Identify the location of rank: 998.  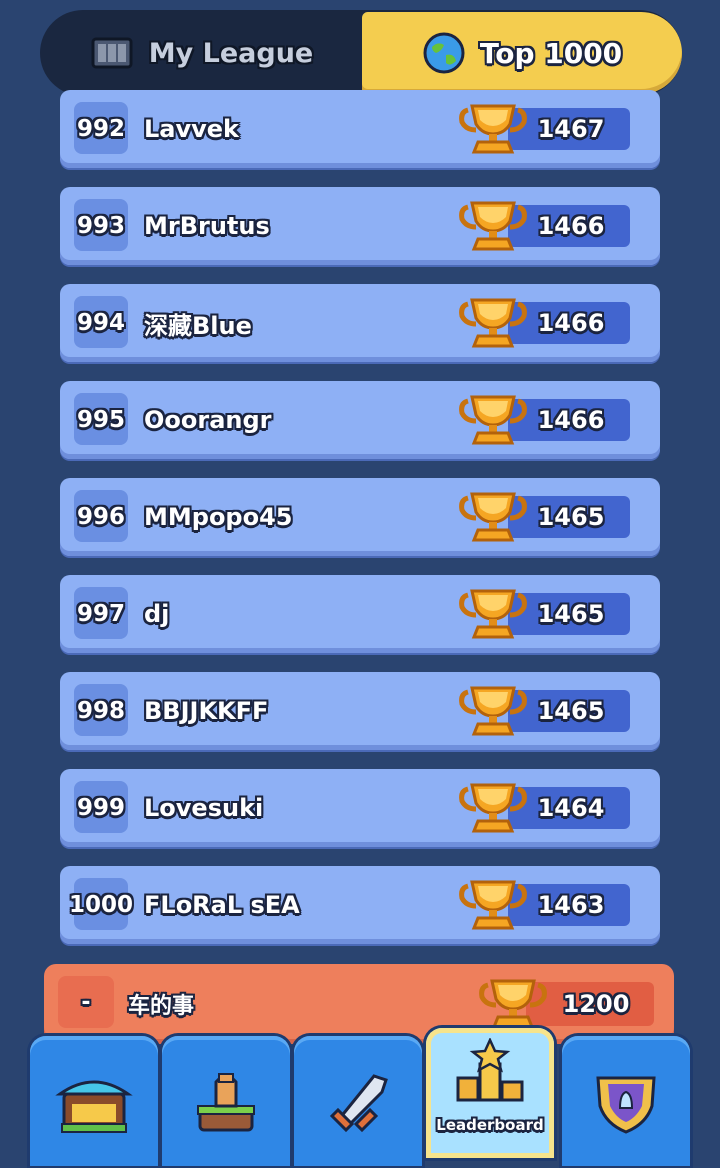
(100, 711).